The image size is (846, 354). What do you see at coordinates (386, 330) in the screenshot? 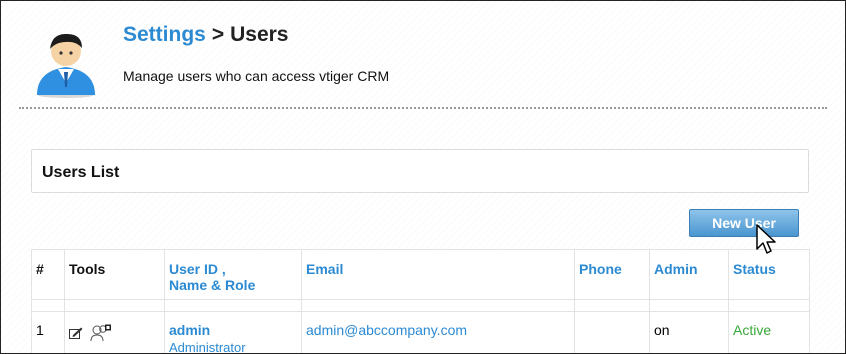
I see `email-link: admin@abccompany.com` at bounding box center [386, 330].